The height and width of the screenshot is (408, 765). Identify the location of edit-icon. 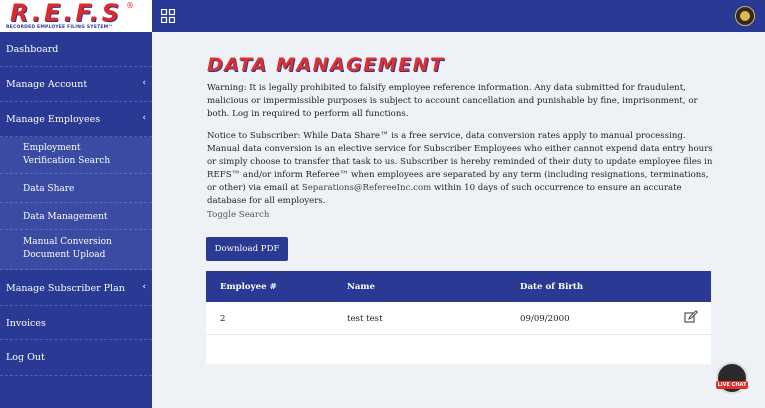
(691, 317).